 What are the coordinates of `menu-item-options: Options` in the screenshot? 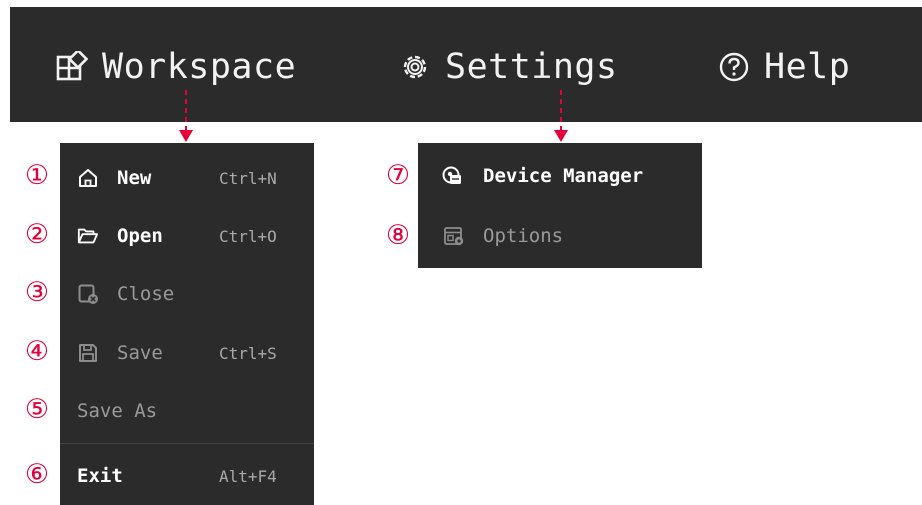 It's located at (560, 236).